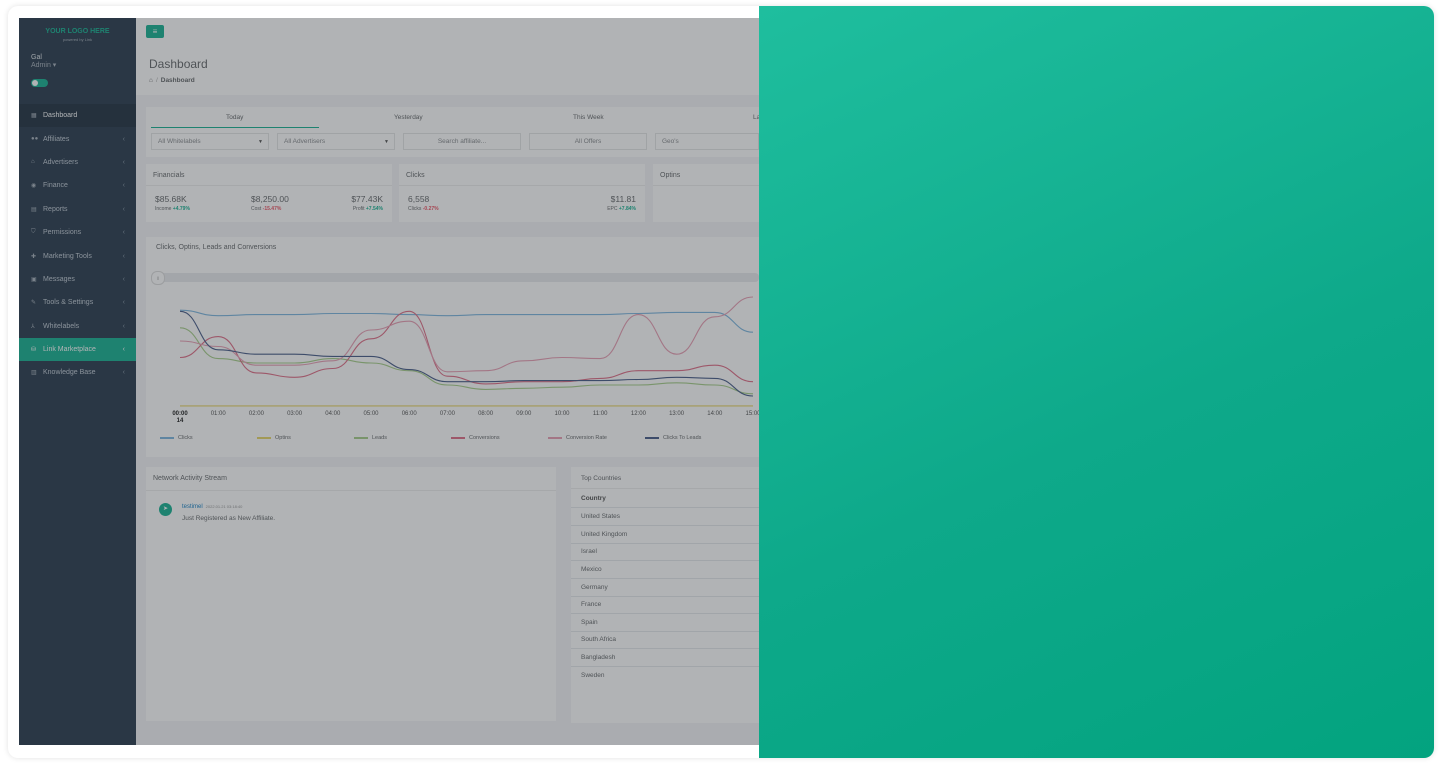 This screenshot has width=1442, height=769. I want to click on sidebar-item-knowledge-base: ▥ Knowledge Base ‹, so click(77, 372).